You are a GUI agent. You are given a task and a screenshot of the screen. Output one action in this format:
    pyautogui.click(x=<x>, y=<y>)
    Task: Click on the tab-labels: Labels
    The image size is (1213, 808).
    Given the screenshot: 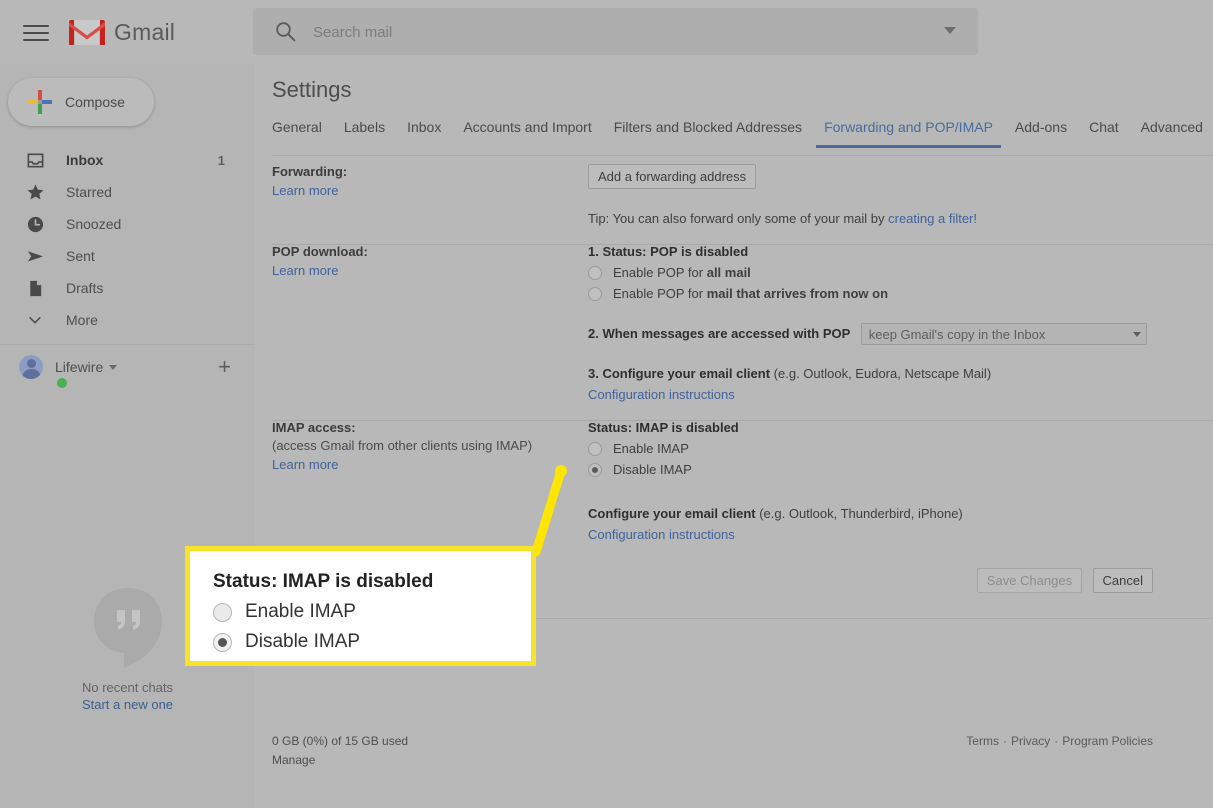 What is the action you would take?
    pyautogui.click(x=364, y=133)
    